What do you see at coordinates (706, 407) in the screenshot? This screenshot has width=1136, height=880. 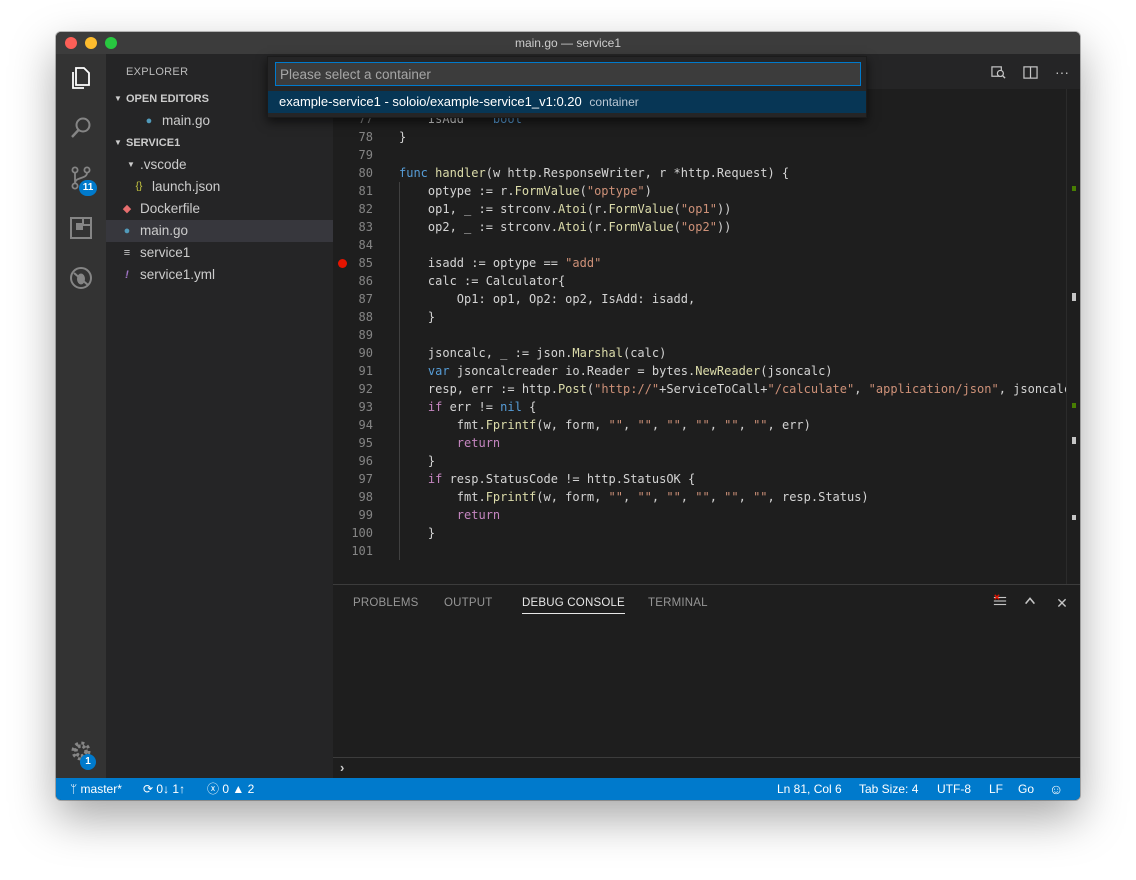 I see `code-line: 93 if err != nil {` at bounding box center [706, 407].